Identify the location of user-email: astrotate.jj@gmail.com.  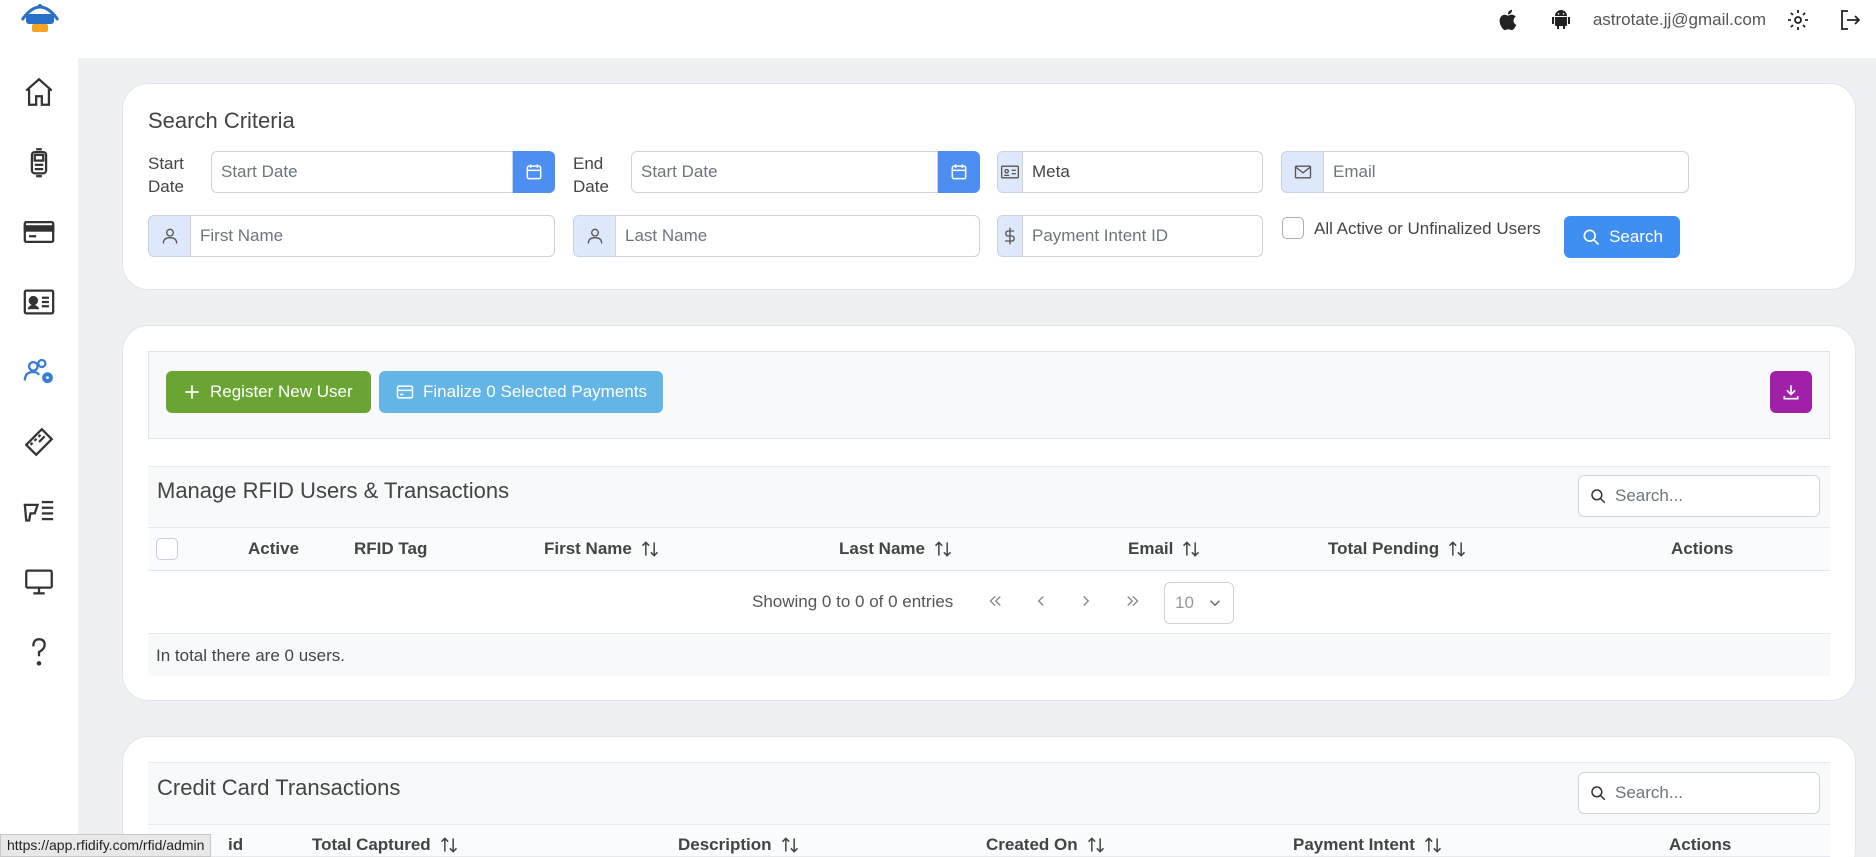
(1679, 20).